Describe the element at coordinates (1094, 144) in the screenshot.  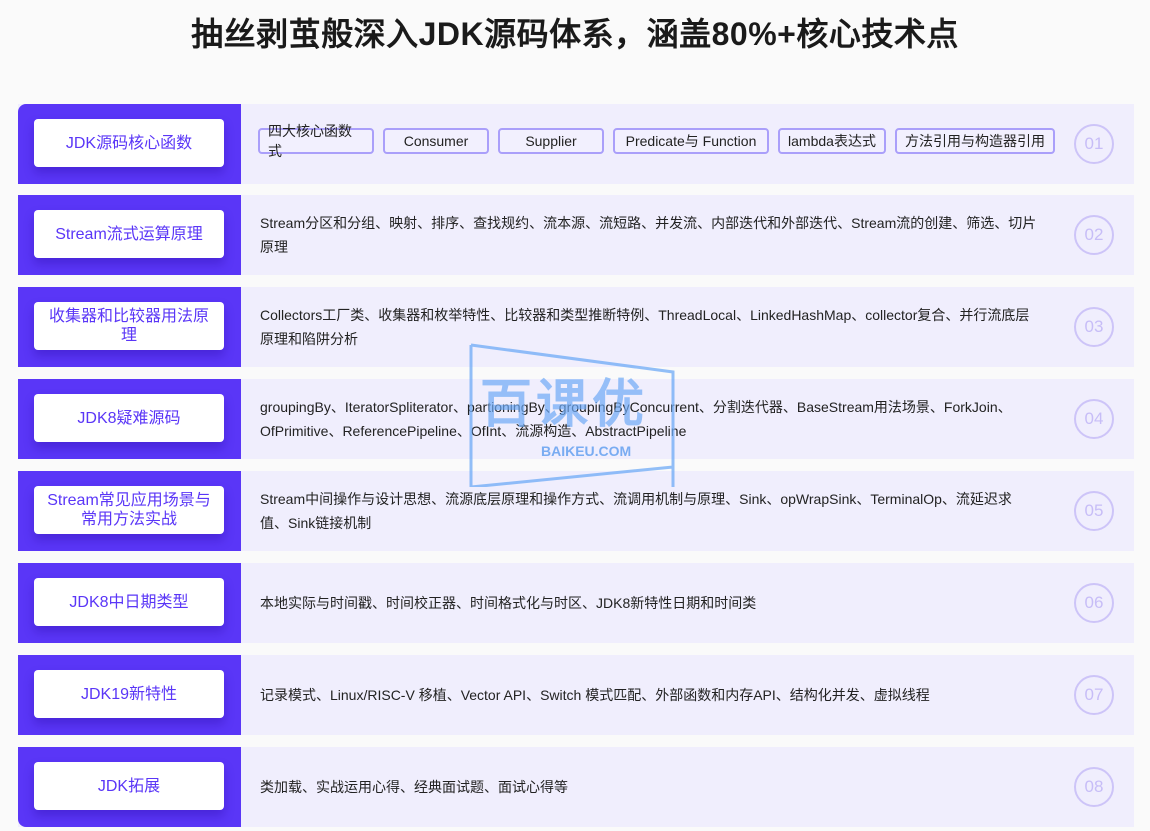
I see `module-number: 01` at that location.